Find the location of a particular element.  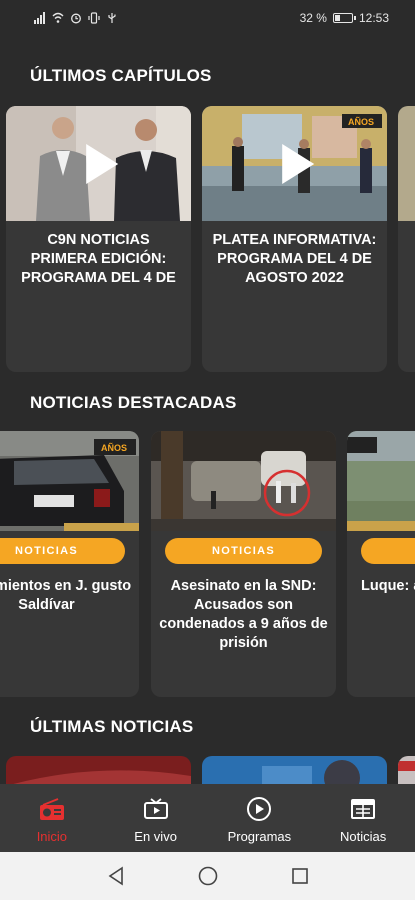

newspaper-icon is located at coordinates (363, 809).